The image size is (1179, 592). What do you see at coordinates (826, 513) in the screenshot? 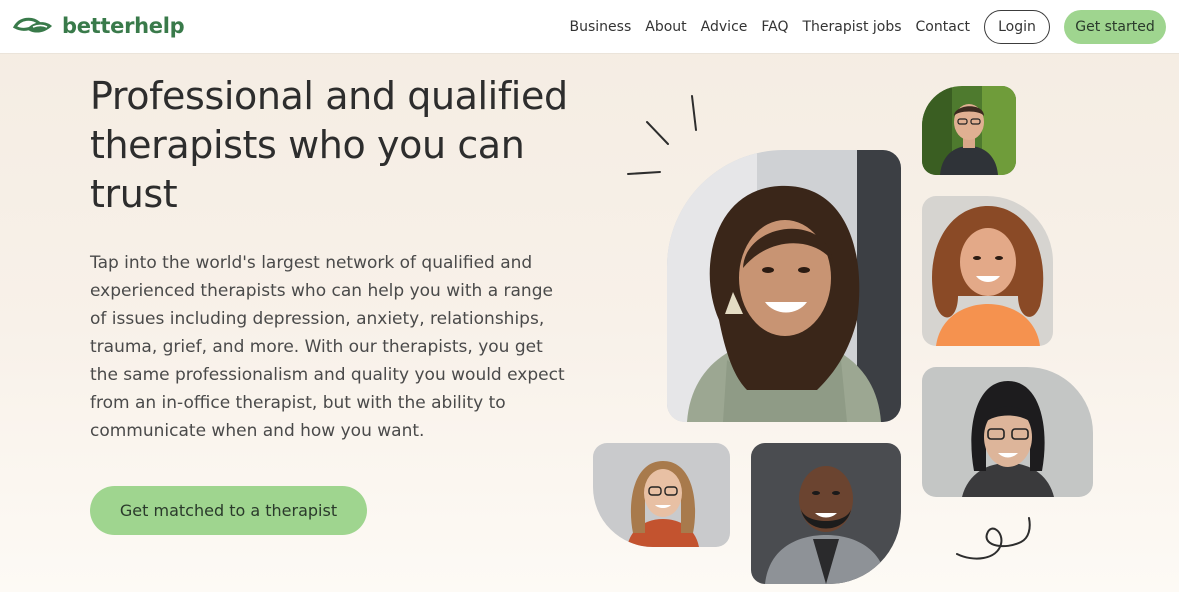
I see `therapist-photo-man-suit` at bounding box center [826, 513].